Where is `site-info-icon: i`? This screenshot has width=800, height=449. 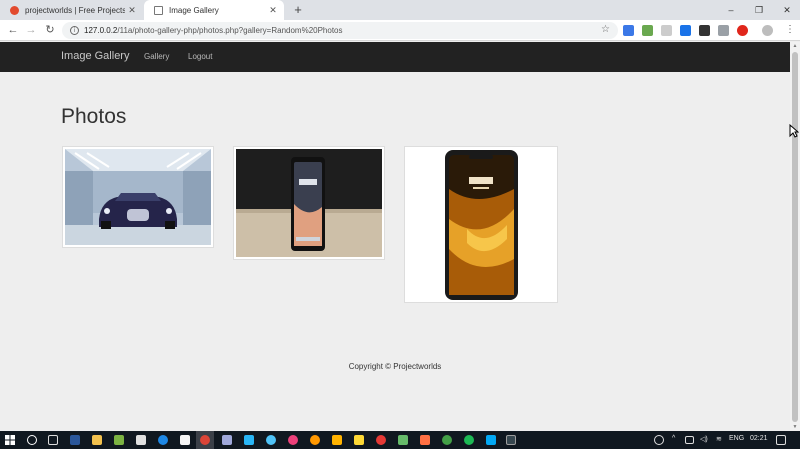 site-info-icon: i is located at coordinates (74, 30).